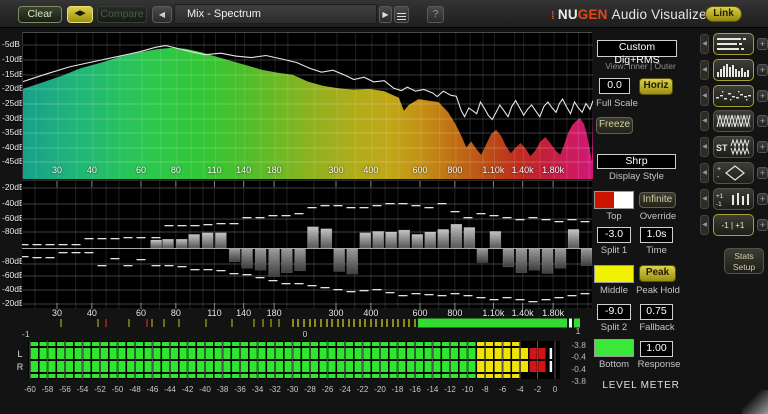 This screenshot has width=768, height=414. Describe the element at coordinates (657, 200) in the screenshot. I see `override-button: Infinite` at that location.